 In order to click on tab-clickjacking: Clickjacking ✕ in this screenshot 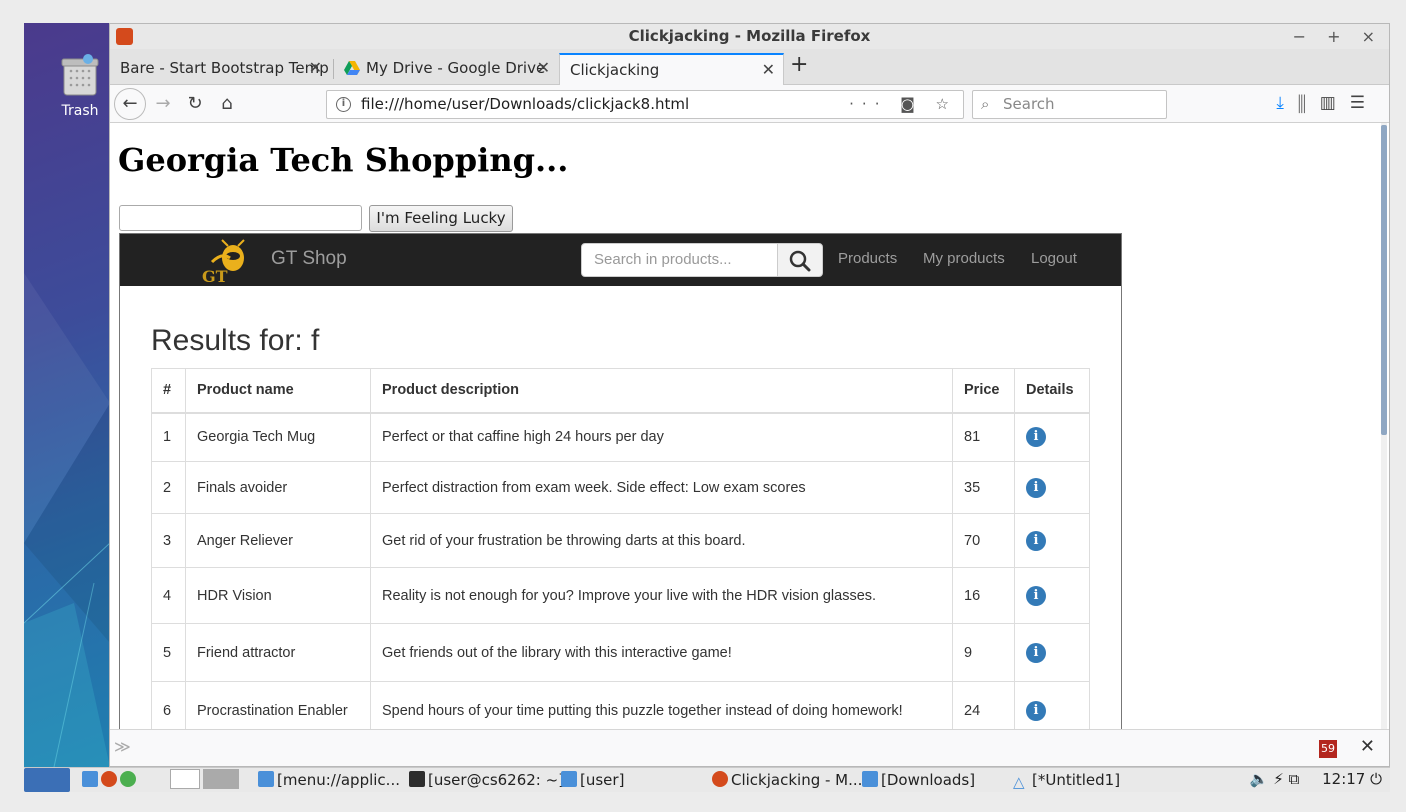, I will do `click(671, 69)`.